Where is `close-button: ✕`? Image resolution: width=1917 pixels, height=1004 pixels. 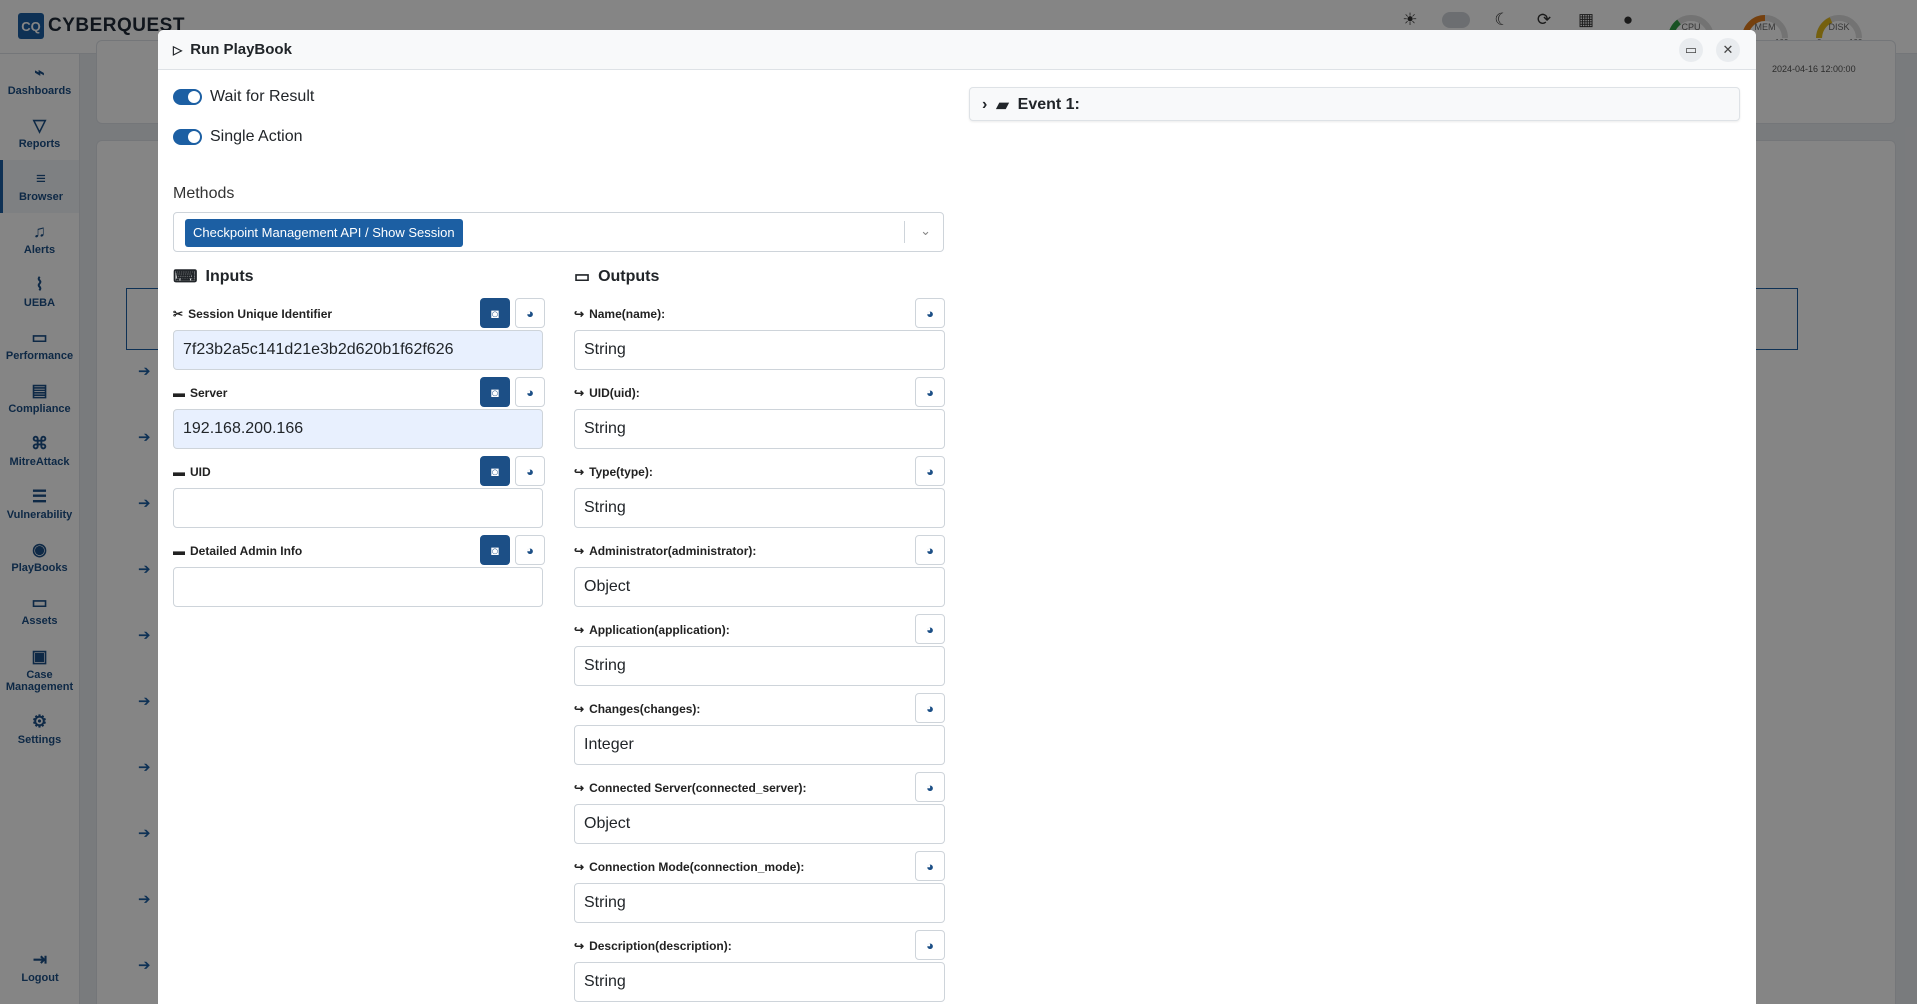
close-button: ✕ is located at coordinates (1728, 50).